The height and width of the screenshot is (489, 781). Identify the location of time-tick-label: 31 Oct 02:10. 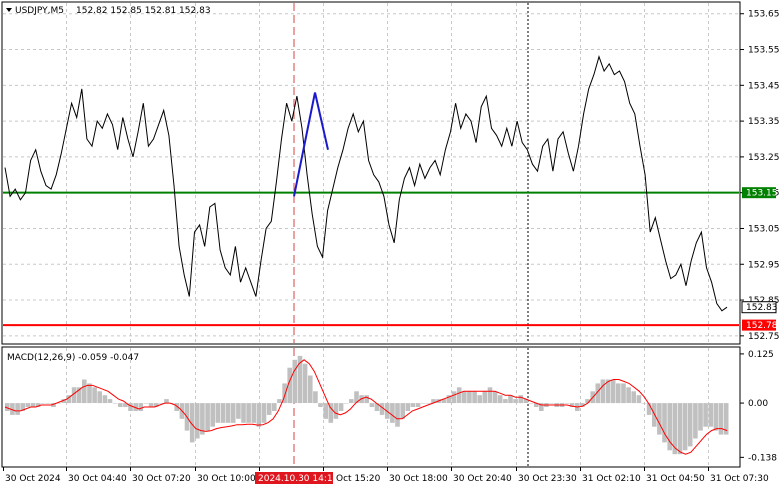
(611, 479).